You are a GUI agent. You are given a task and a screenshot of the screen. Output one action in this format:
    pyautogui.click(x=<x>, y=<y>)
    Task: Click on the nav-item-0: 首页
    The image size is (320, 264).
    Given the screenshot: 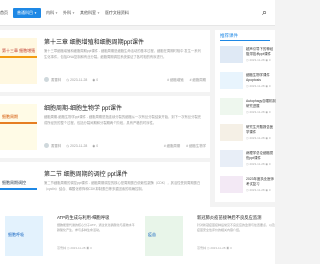 What is the action you would take?
    pyautogui.click(x=4, y=13)
    